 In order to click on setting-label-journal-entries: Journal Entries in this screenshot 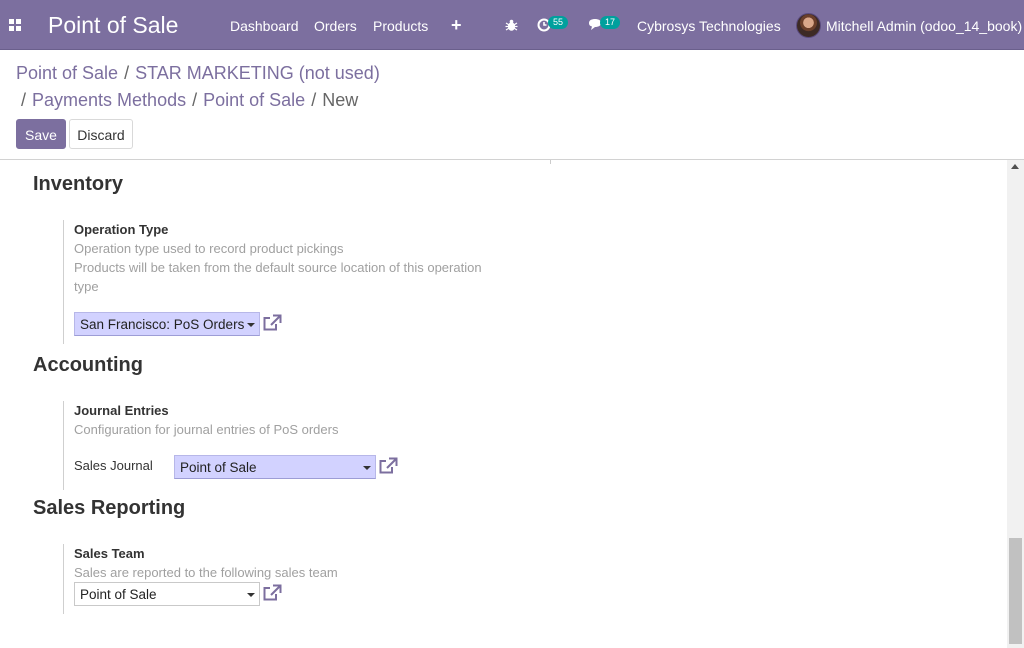, I will do `click(121, 410)`.